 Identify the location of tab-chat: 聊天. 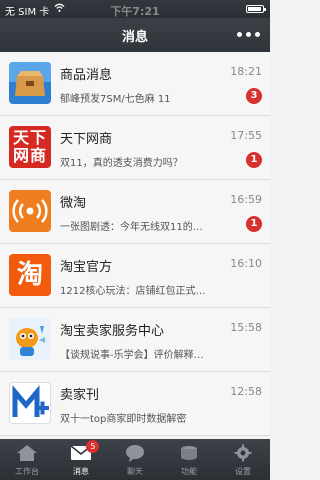
(135, 459).